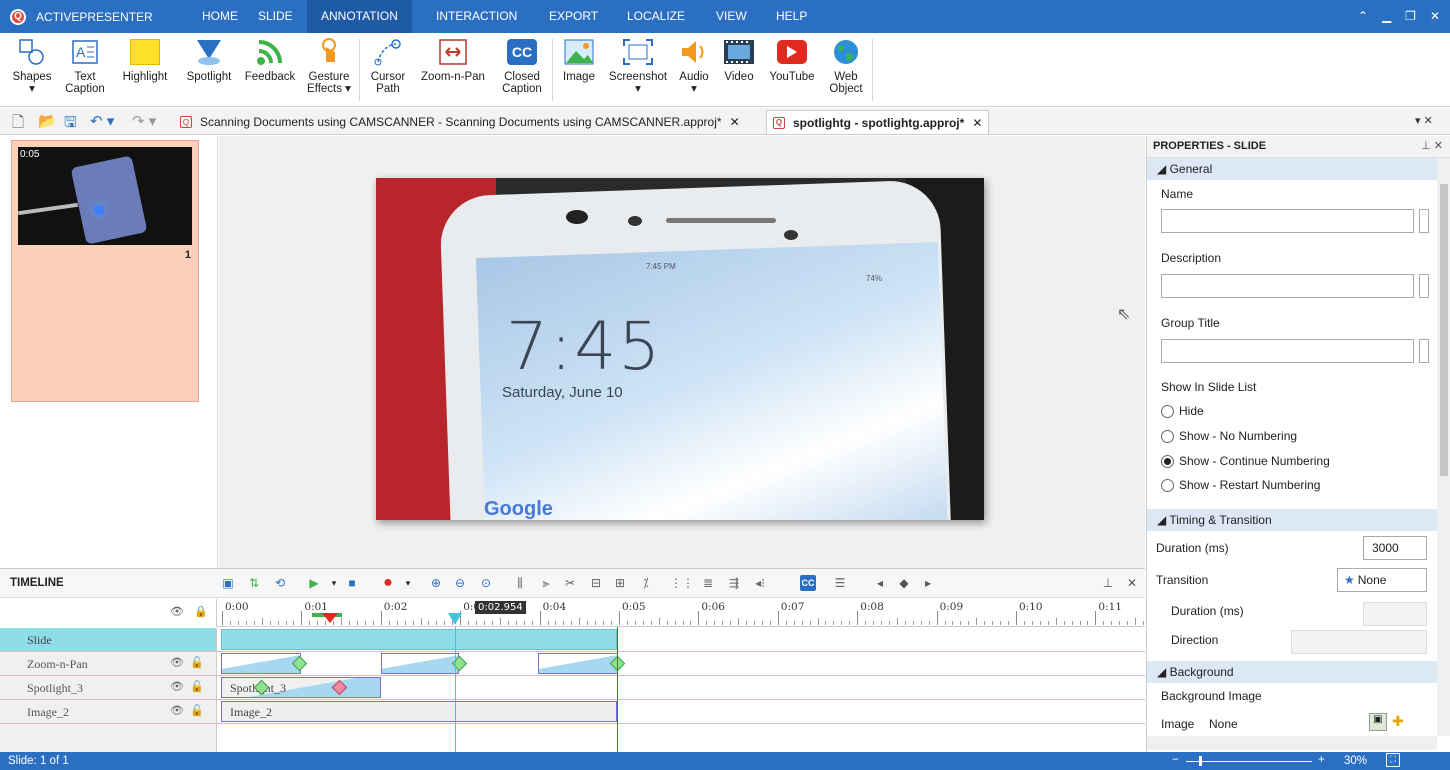 The height and width of the screenshot is (770, 1450). What do you see at coordinates (1108, 583) in the screenshot?
I see `pin-icon: ⊥` at bounding box center [1108, 583].